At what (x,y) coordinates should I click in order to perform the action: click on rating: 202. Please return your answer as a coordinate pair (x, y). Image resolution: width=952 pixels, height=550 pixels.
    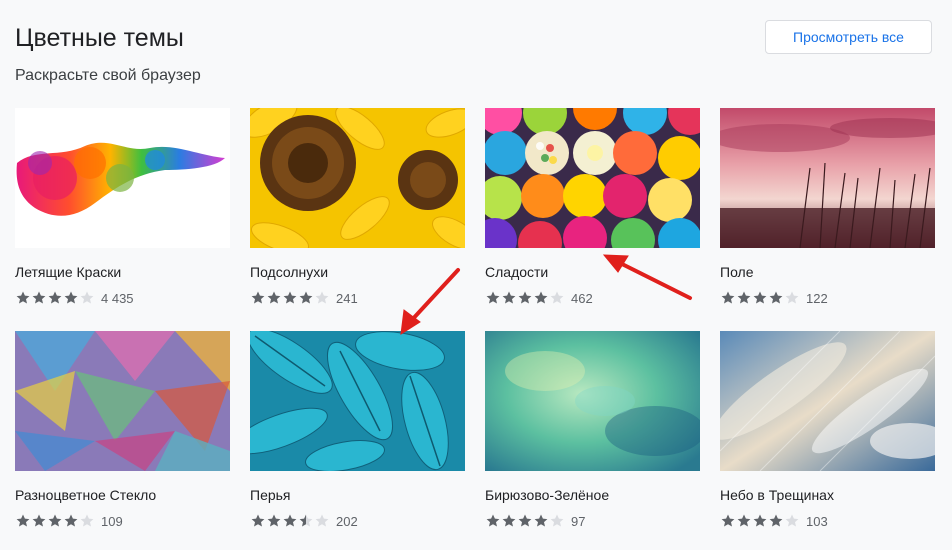
    Looking at the image, I should click on (357, 521).